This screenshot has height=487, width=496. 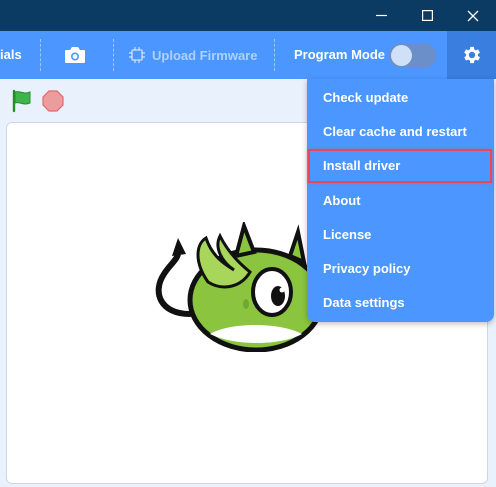 I want to click on maximize-button, so click(x=427, y=15).